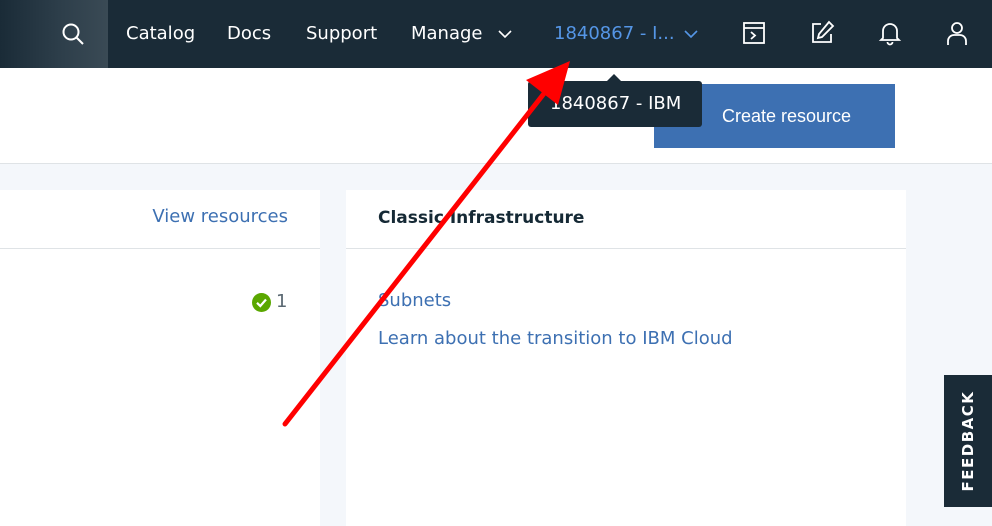 This screenshot has height=526, width=992. What do you see at coordinates (555, 338) in the screenshot?
I see `ibm-cloud-transition-link: Learn about the transition to IBM Cloud` at bounding box center [555, 338].